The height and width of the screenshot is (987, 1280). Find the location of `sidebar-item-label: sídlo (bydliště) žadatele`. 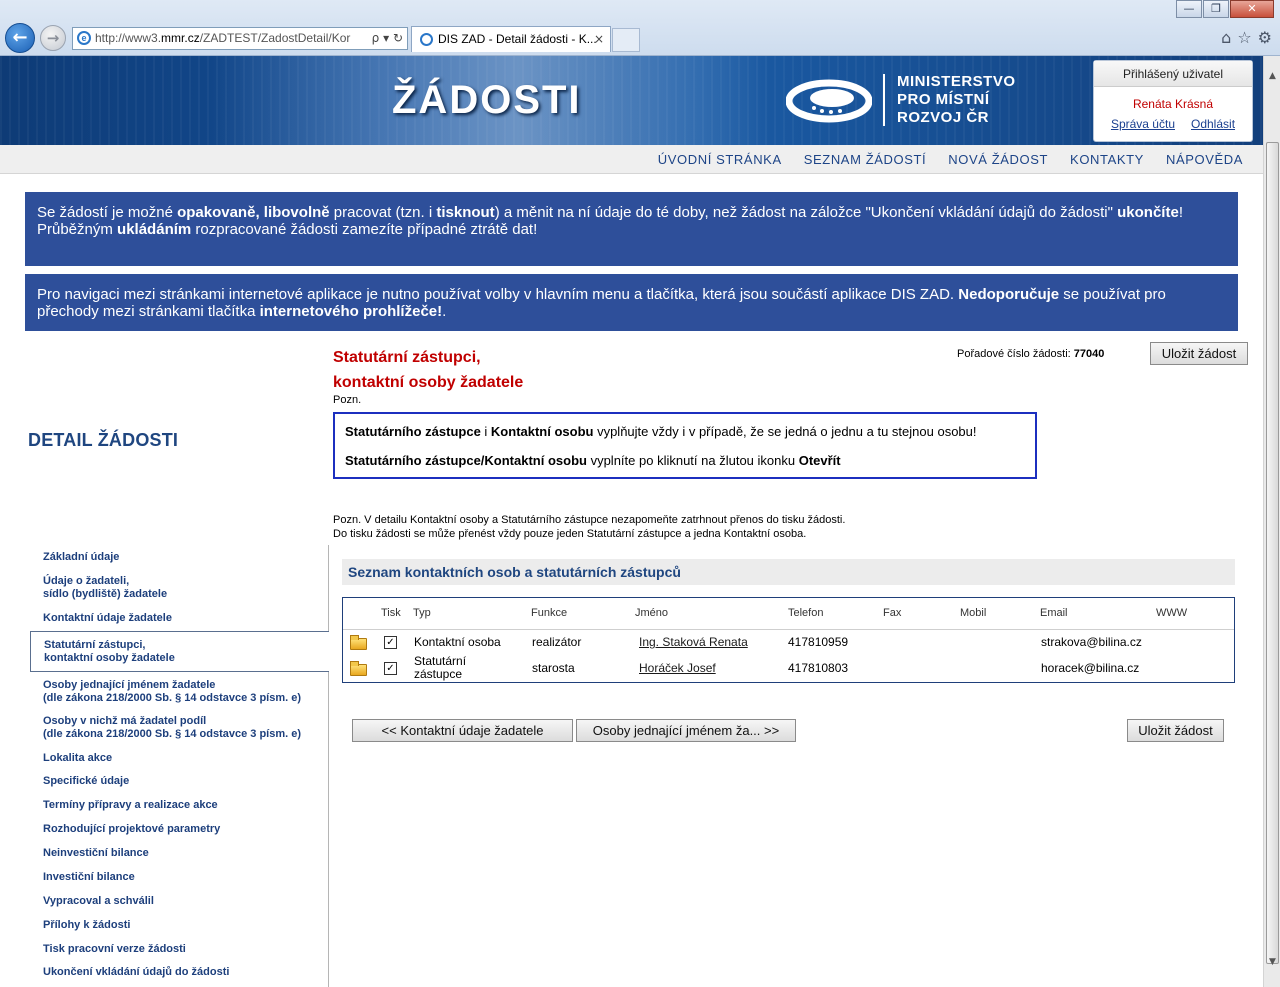

sidebar-item-label: sídlo (bydliště) žadatele is located at coordinates (105, 594).